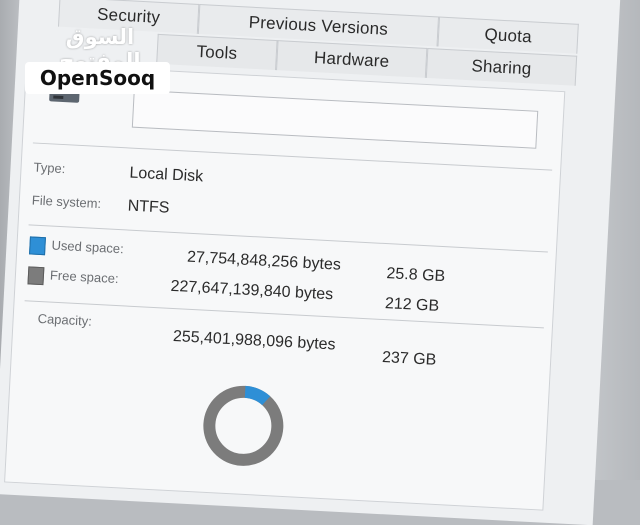  Describe the element at coordinates (166, 175) in the screenshot. I see `type-value: Local Disk` at that location.